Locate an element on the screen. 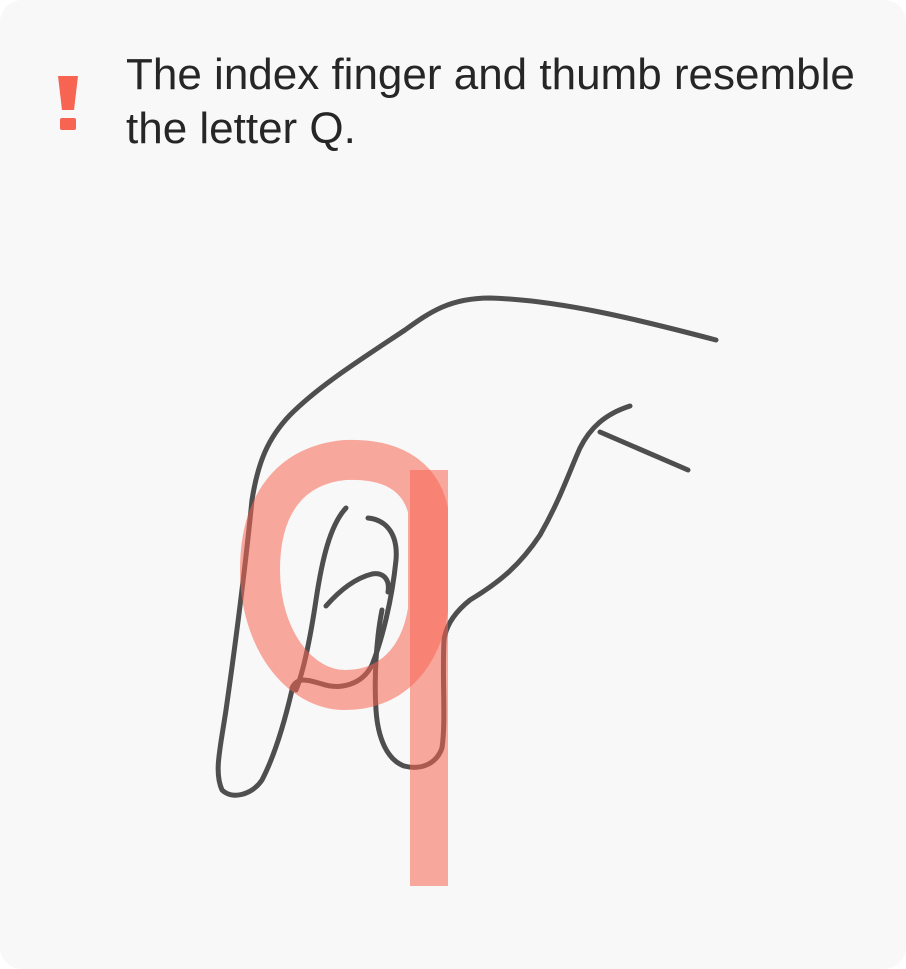 This screenshot has width=906, height=969. letter-q-overlay is located at coordinates (344, 574).